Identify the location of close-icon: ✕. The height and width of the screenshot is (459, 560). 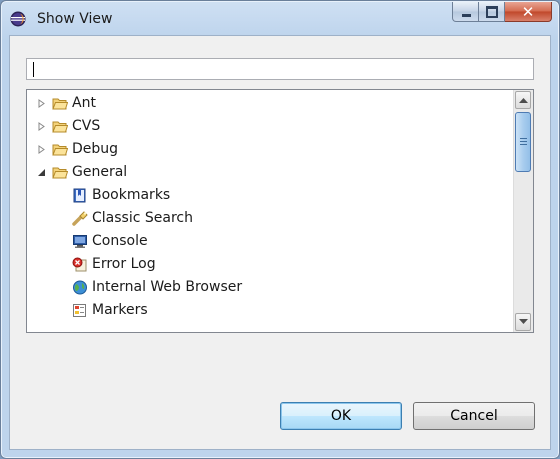
(528, 12).